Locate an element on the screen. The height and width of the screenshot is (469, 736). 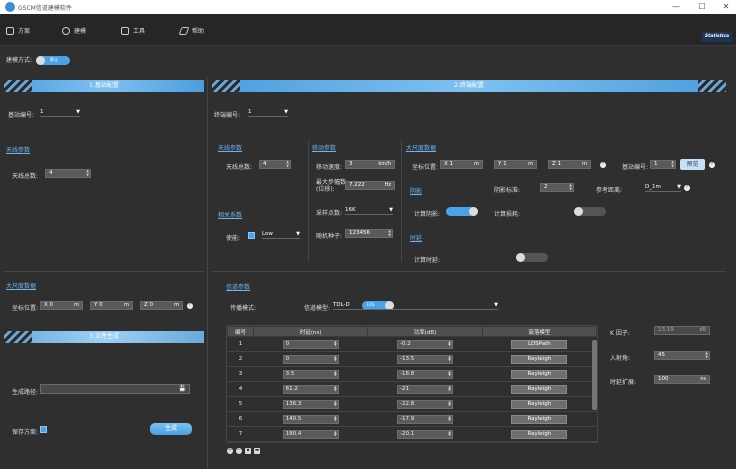
menu-tools: 工具 is located at coordinates (133, 30).